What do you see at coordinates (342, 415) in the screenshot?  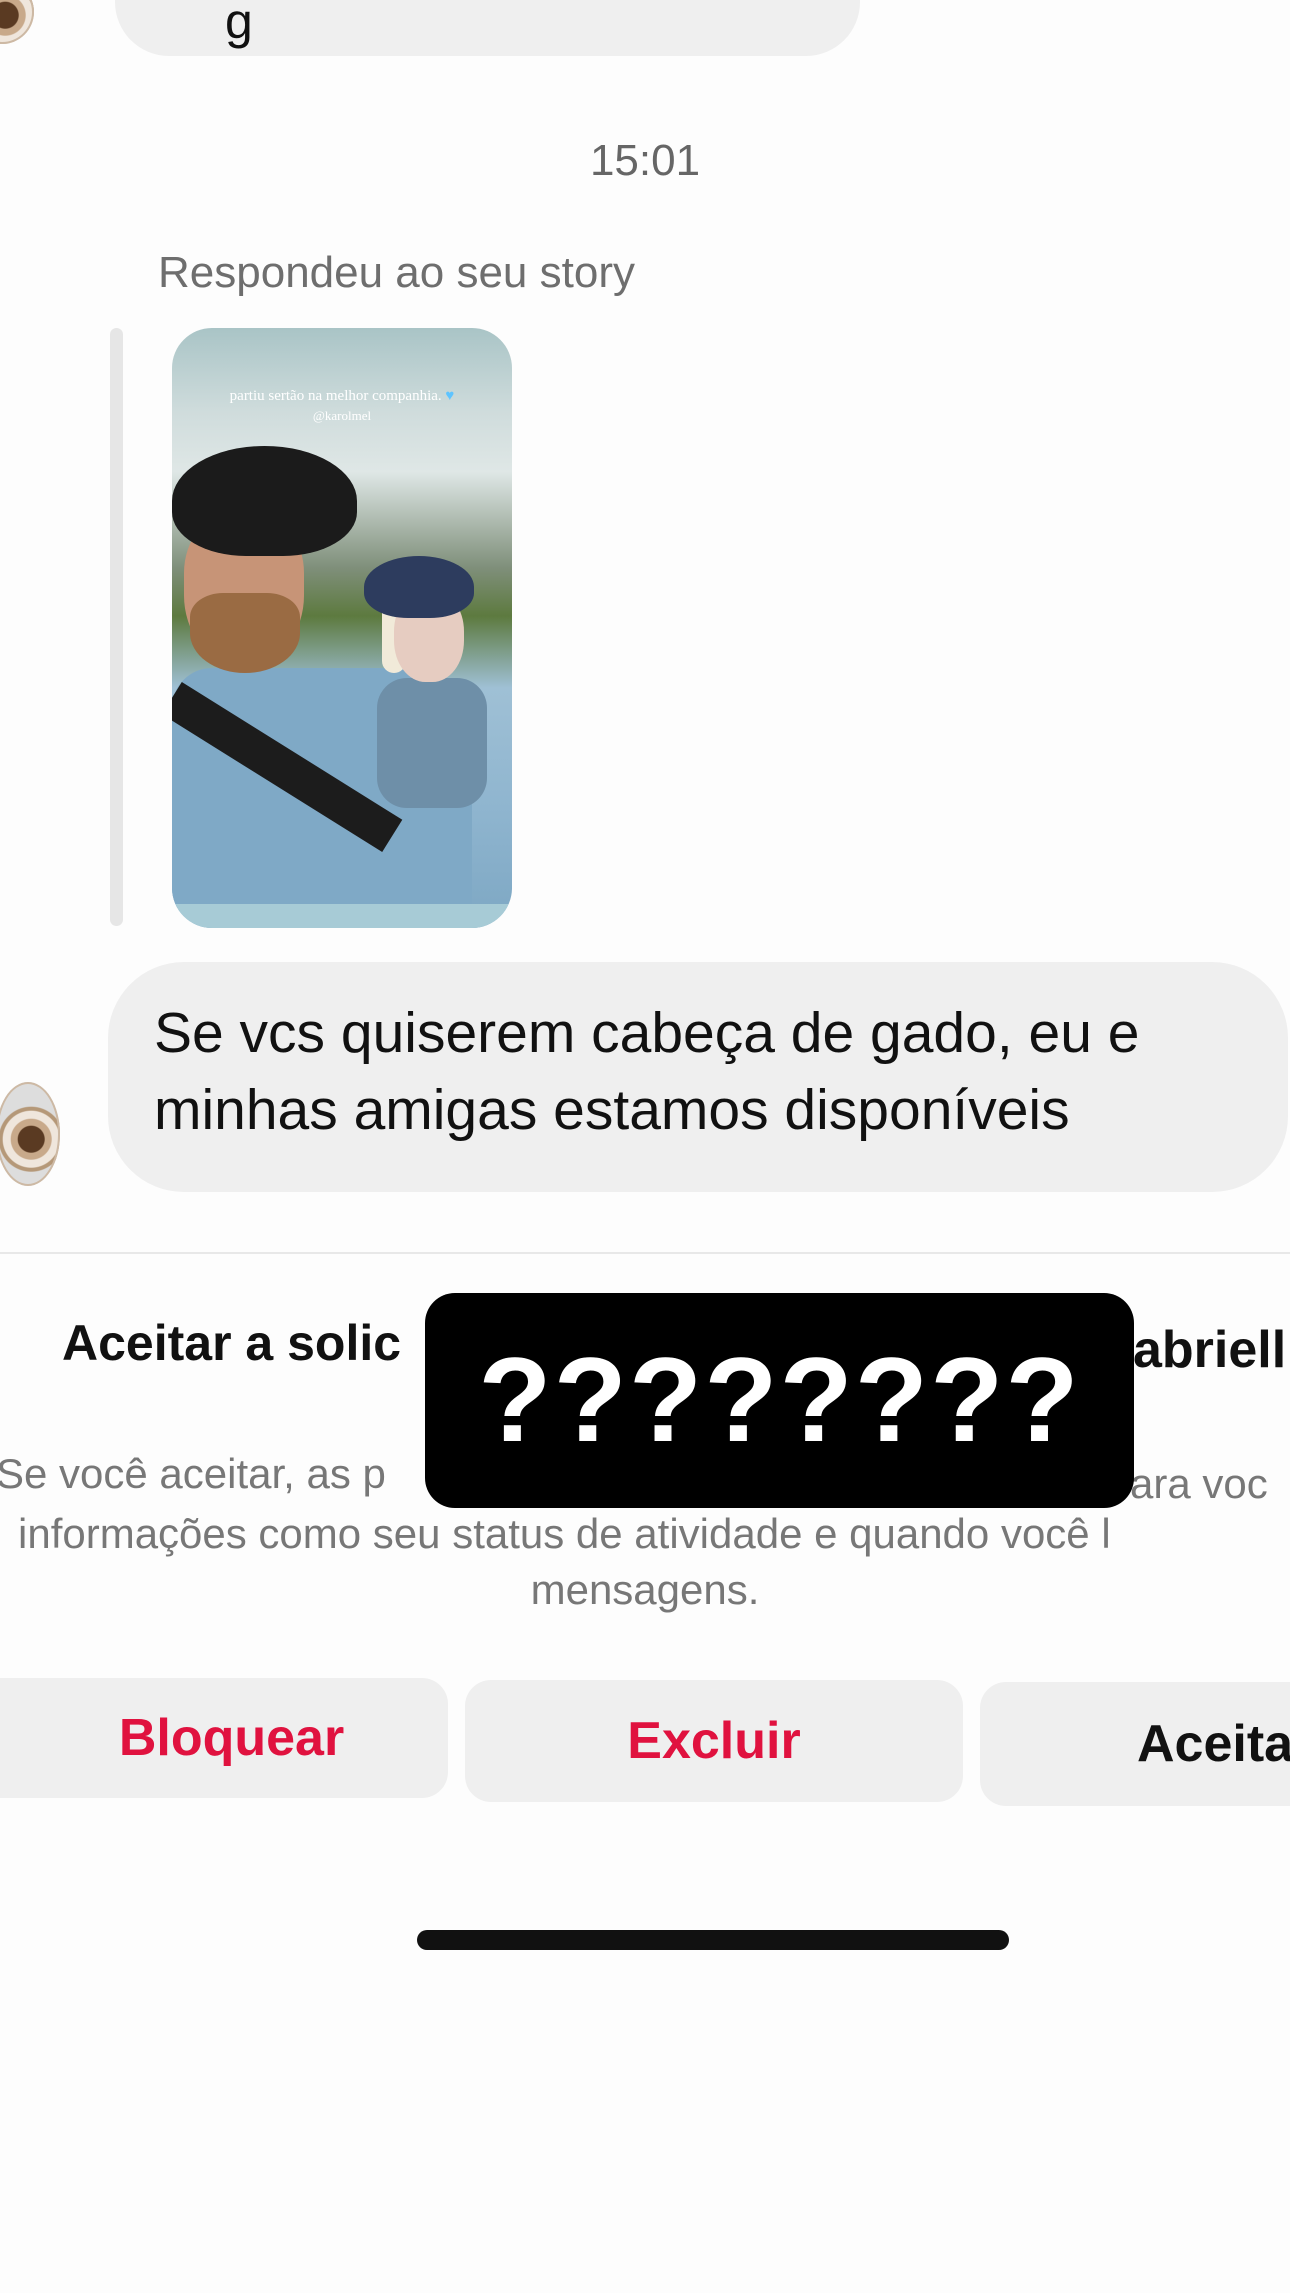 I see `story-mention: @karolmel` at bounding box center [342, 415].